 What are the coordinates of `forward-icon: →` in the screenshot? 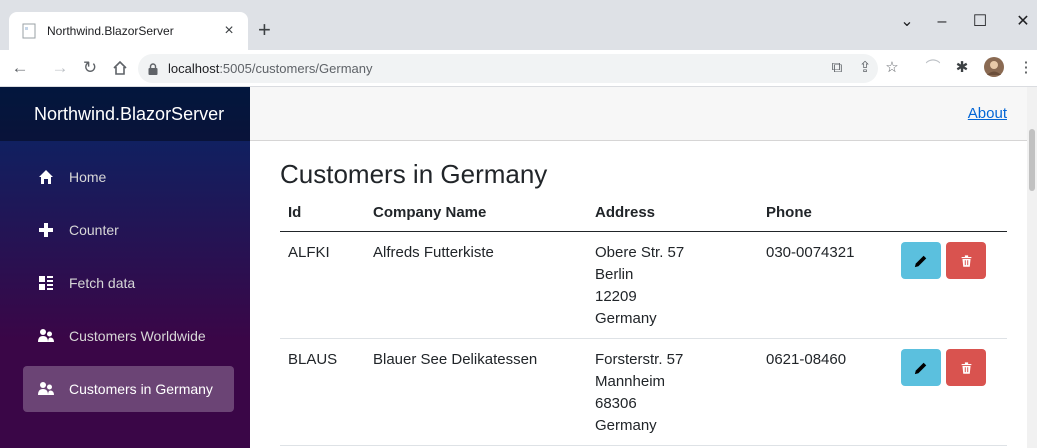 It's located at (60, 68).